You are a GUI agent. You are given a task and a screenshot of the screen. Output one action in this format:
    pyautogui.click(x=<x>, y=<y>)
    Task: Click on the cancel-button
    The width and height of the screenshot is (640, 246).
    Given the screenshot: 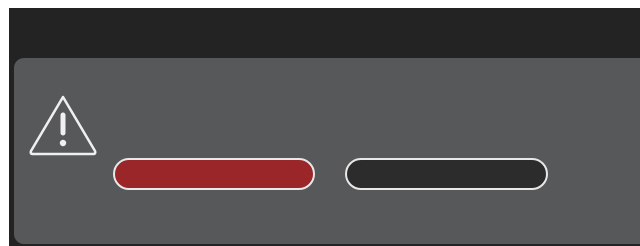 What is the action you would take?
    pyautogui.click(x=446, y=174)
    